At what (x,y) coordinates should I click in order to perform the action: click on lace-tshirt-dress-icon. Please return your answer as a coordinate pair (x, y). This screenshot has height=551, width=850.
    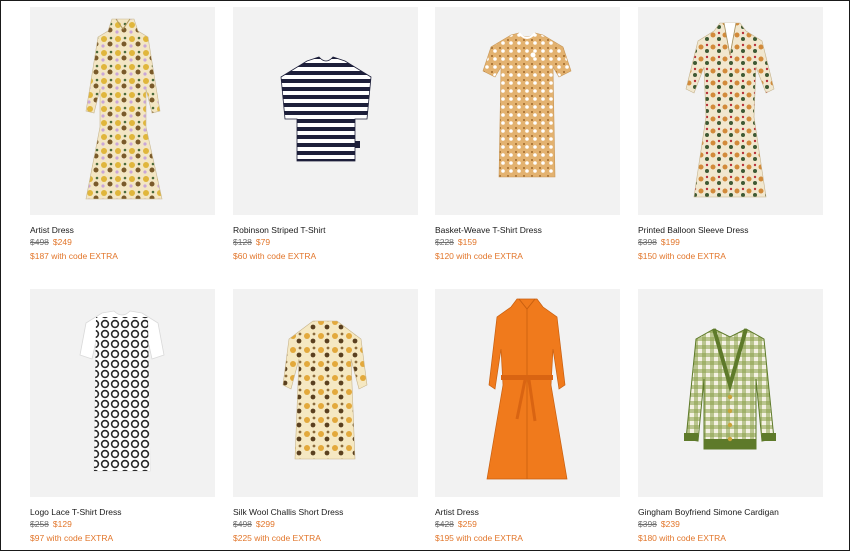
    Looking at the image, I should click on (122, 393).